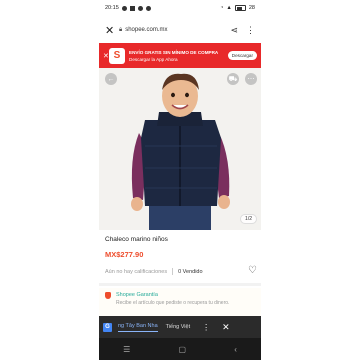 The image size is (360, 360). Describe the element at coordinates (250, 30) in the screenshot. I see `more-menu-icon: ⋮` at that location.